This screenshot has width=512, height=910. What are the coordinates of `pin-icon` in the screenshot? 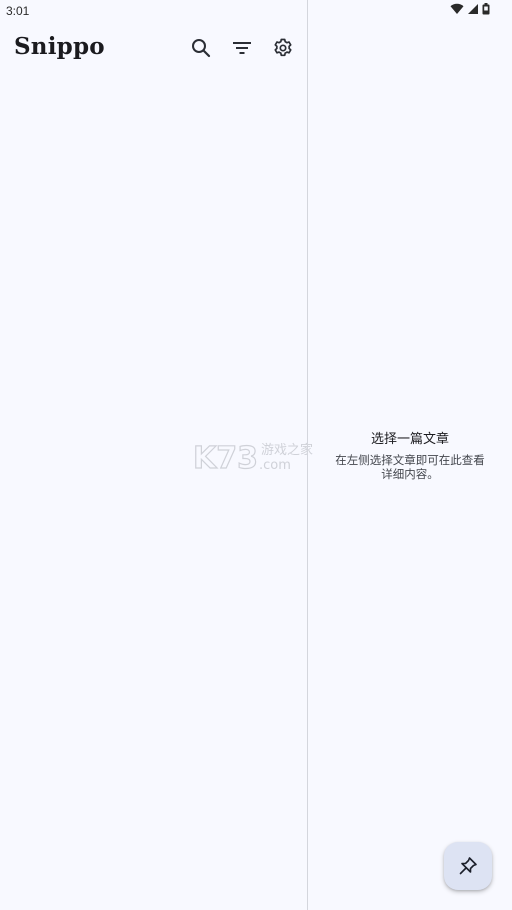 It's located at (468, 866).